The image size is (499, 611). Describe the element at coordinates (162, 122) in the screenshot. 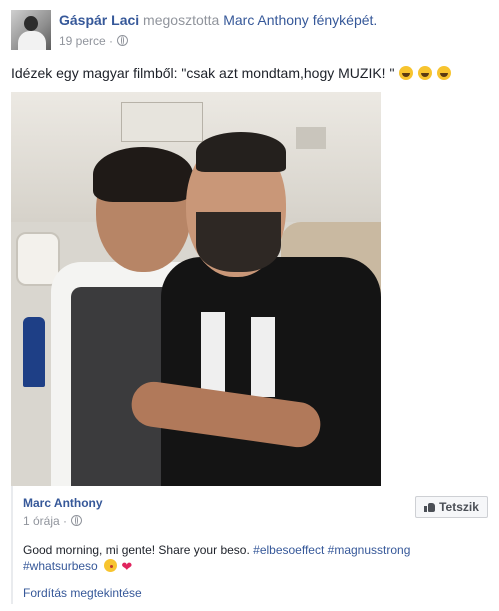

I see `photo-ceiling-panel` at that location.